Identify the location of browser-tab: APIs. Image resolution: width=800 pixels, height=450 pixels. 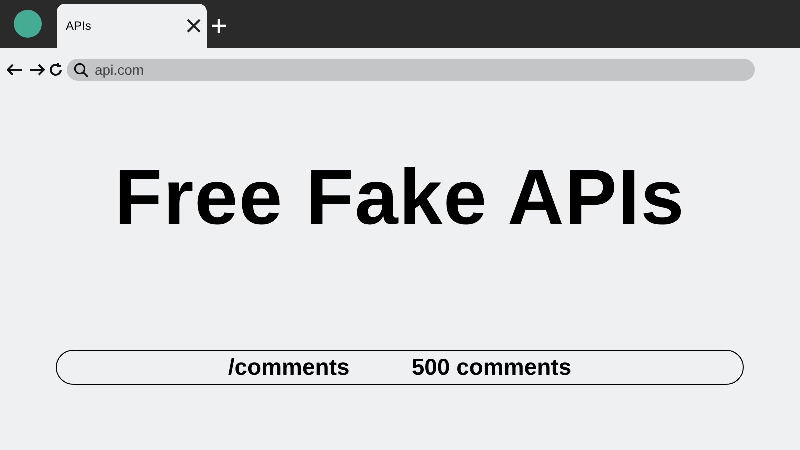
(132, 26).